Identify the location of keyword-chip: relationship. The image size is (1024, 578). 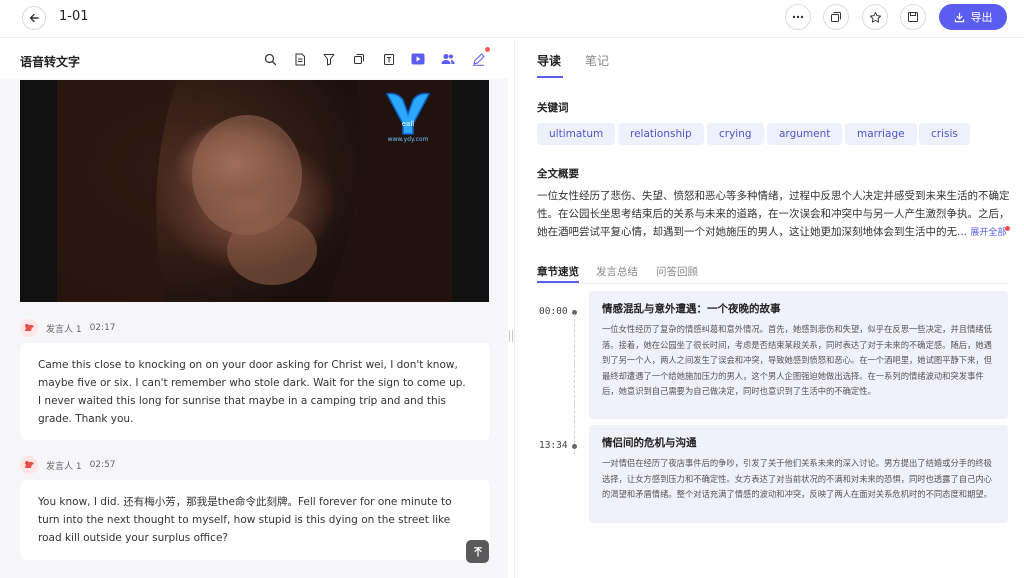
(661, 134).